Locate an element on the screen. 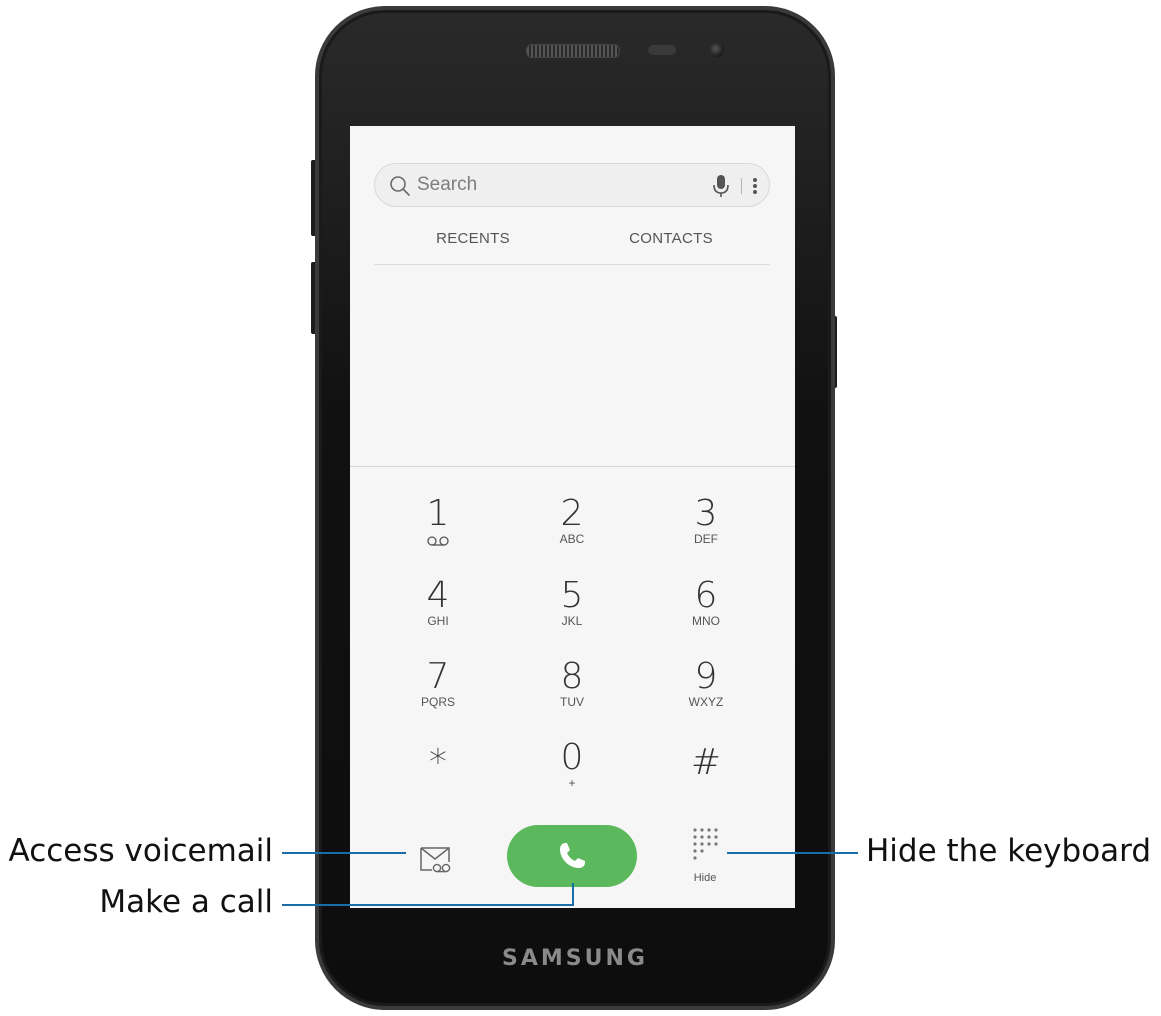 This screenshot has width=1161, height=1016. tab-bar: RECENTS CONTACTS is located at coordinates (572, 244).